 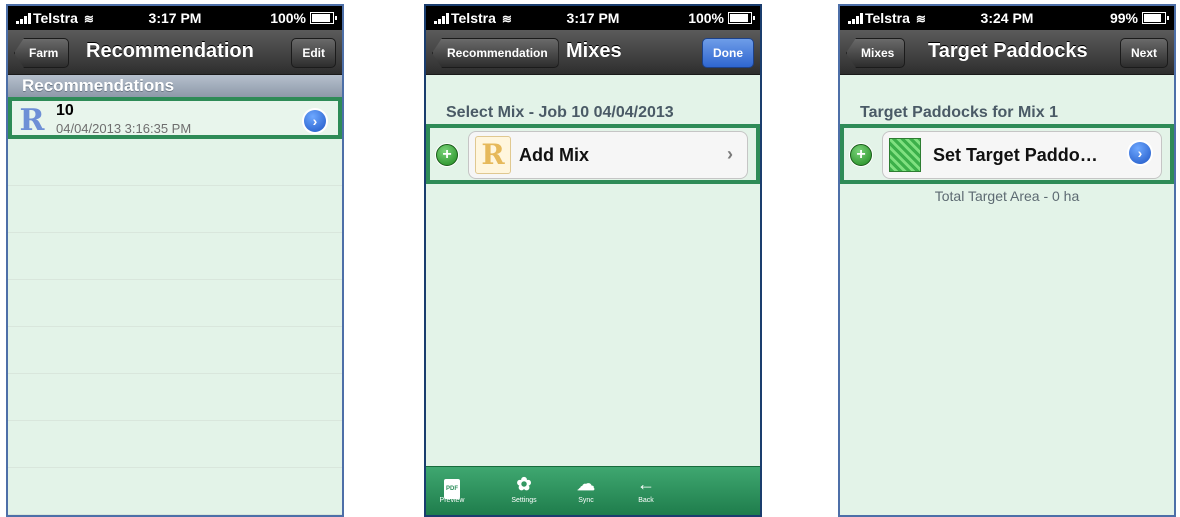 I want to click on nav-bar: Farm Recommendation Edit, so click(x=175, y=52).